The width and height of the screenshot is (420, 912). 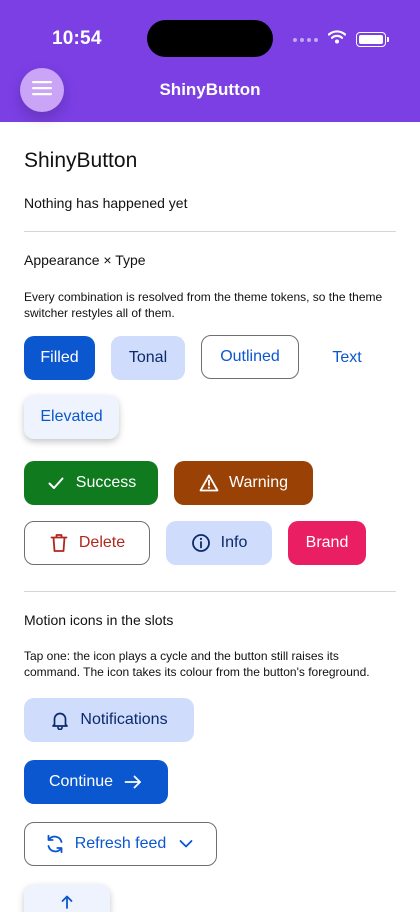 What do you see at coordinates (81, 160) in the screenshot?
I see `page-title: ShinyButton` at bounding box center [81, 160].